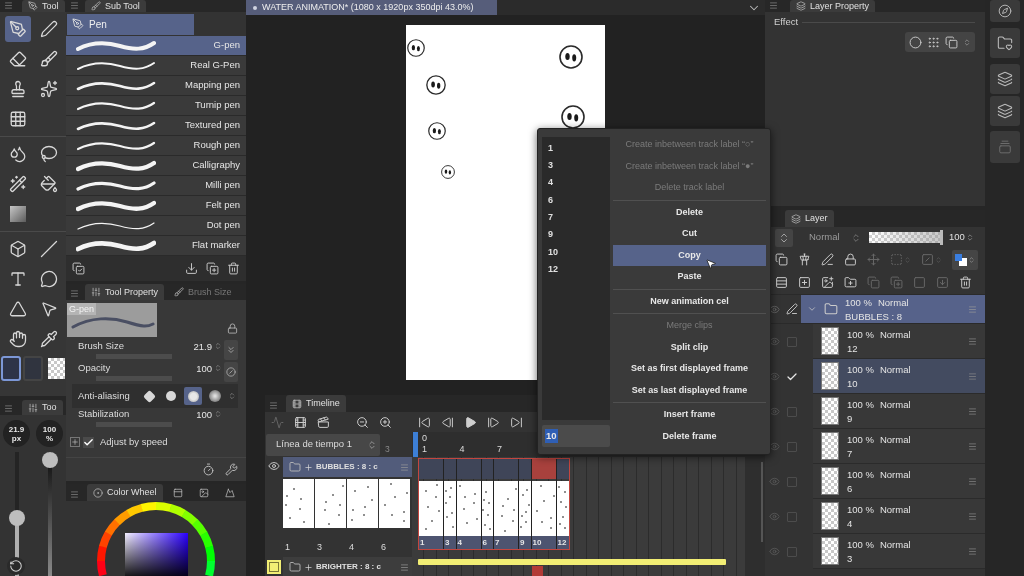 The width and height of the screenshot is (1024, 576). I want to click on tool-tab: Too, so click(42, 407).